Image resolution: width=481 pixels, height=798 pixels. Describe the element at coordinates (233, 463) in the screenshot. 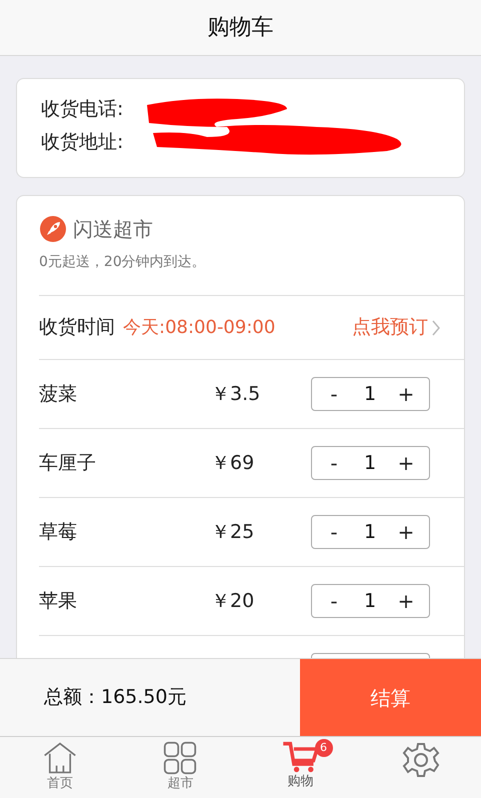

I see `item-price: ￥69` at that location.